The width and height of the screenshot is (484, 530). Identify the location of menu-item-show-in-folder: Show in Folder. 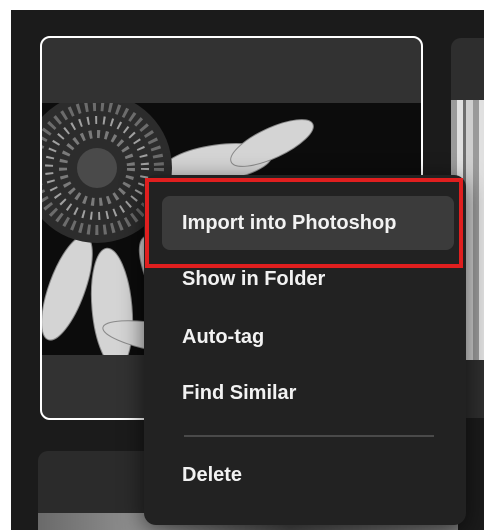
(308, 279).